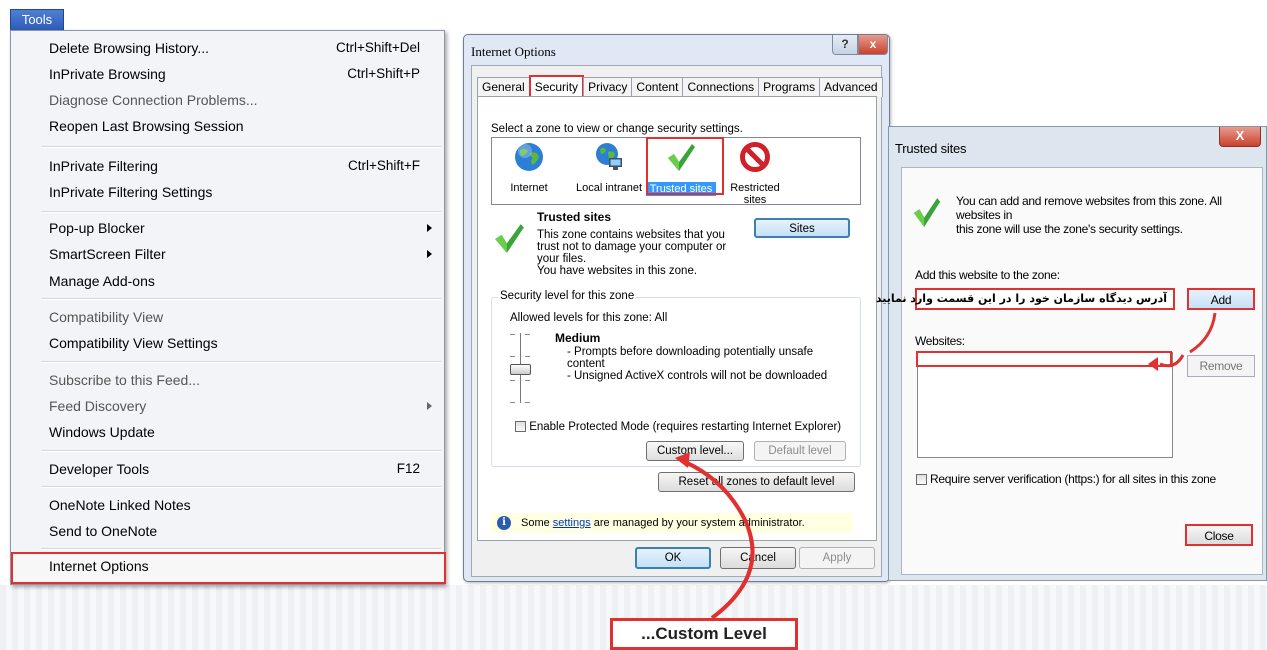 This screenshot has height=650, width=1267. What do you see at coordinates (520, 427) in the screenshot?
I see `protected-mode-checkbox` at bounding box center [520, 427].